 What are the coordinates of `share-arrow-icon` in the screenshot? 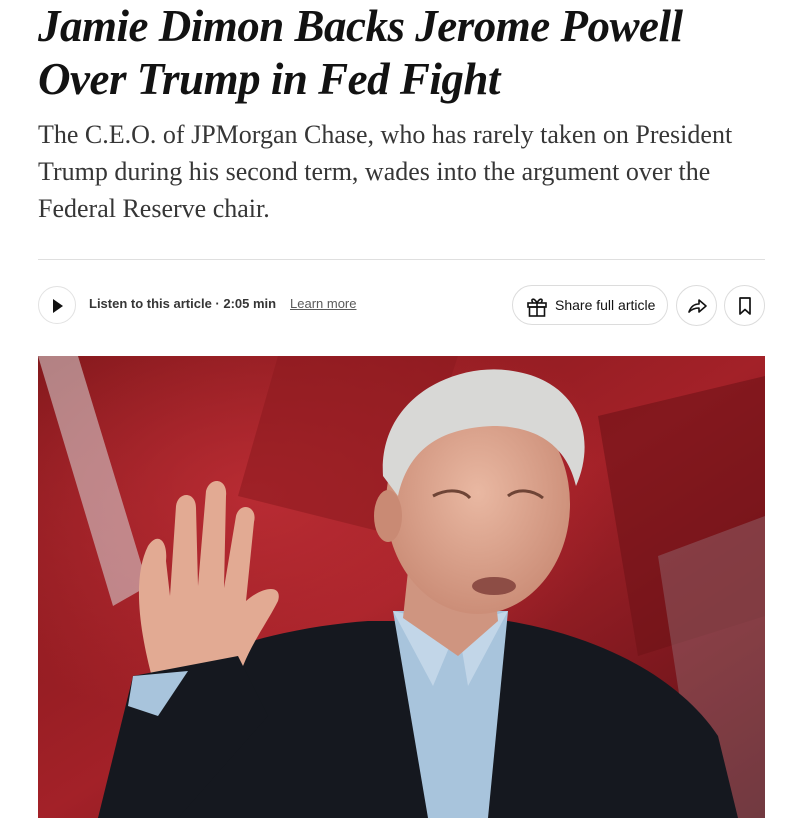 It's located at (697, 306).